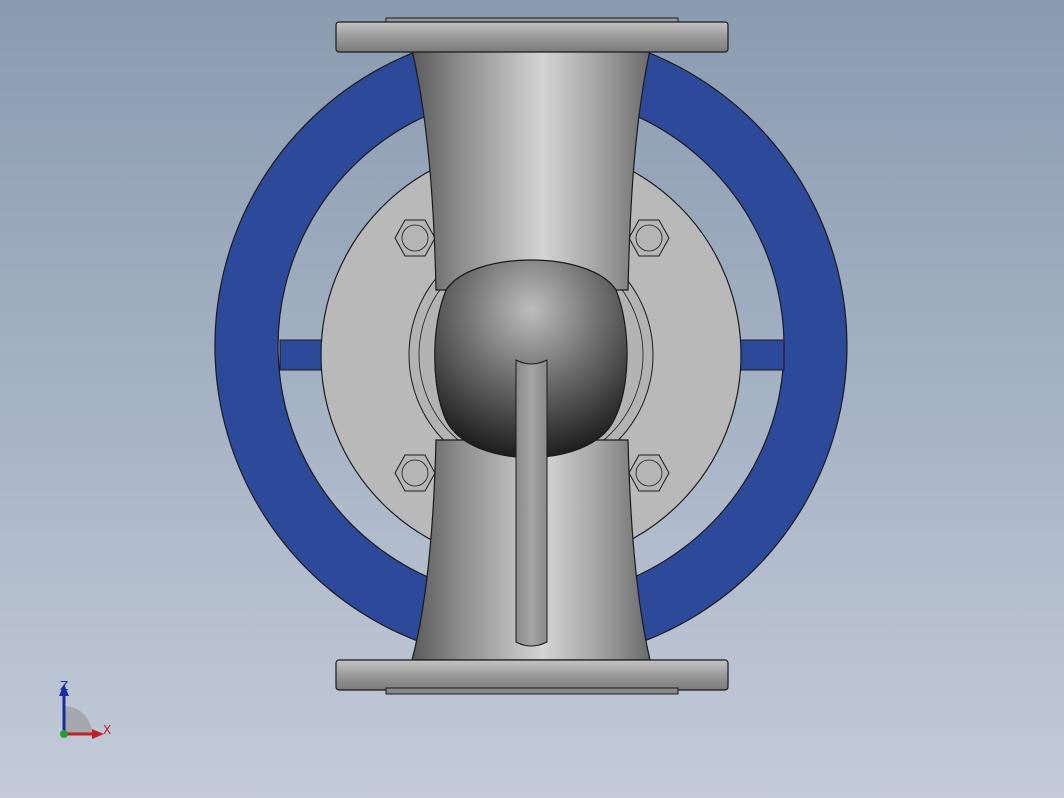  I want to click on orientation-triad: Z X, so click(85, 709).